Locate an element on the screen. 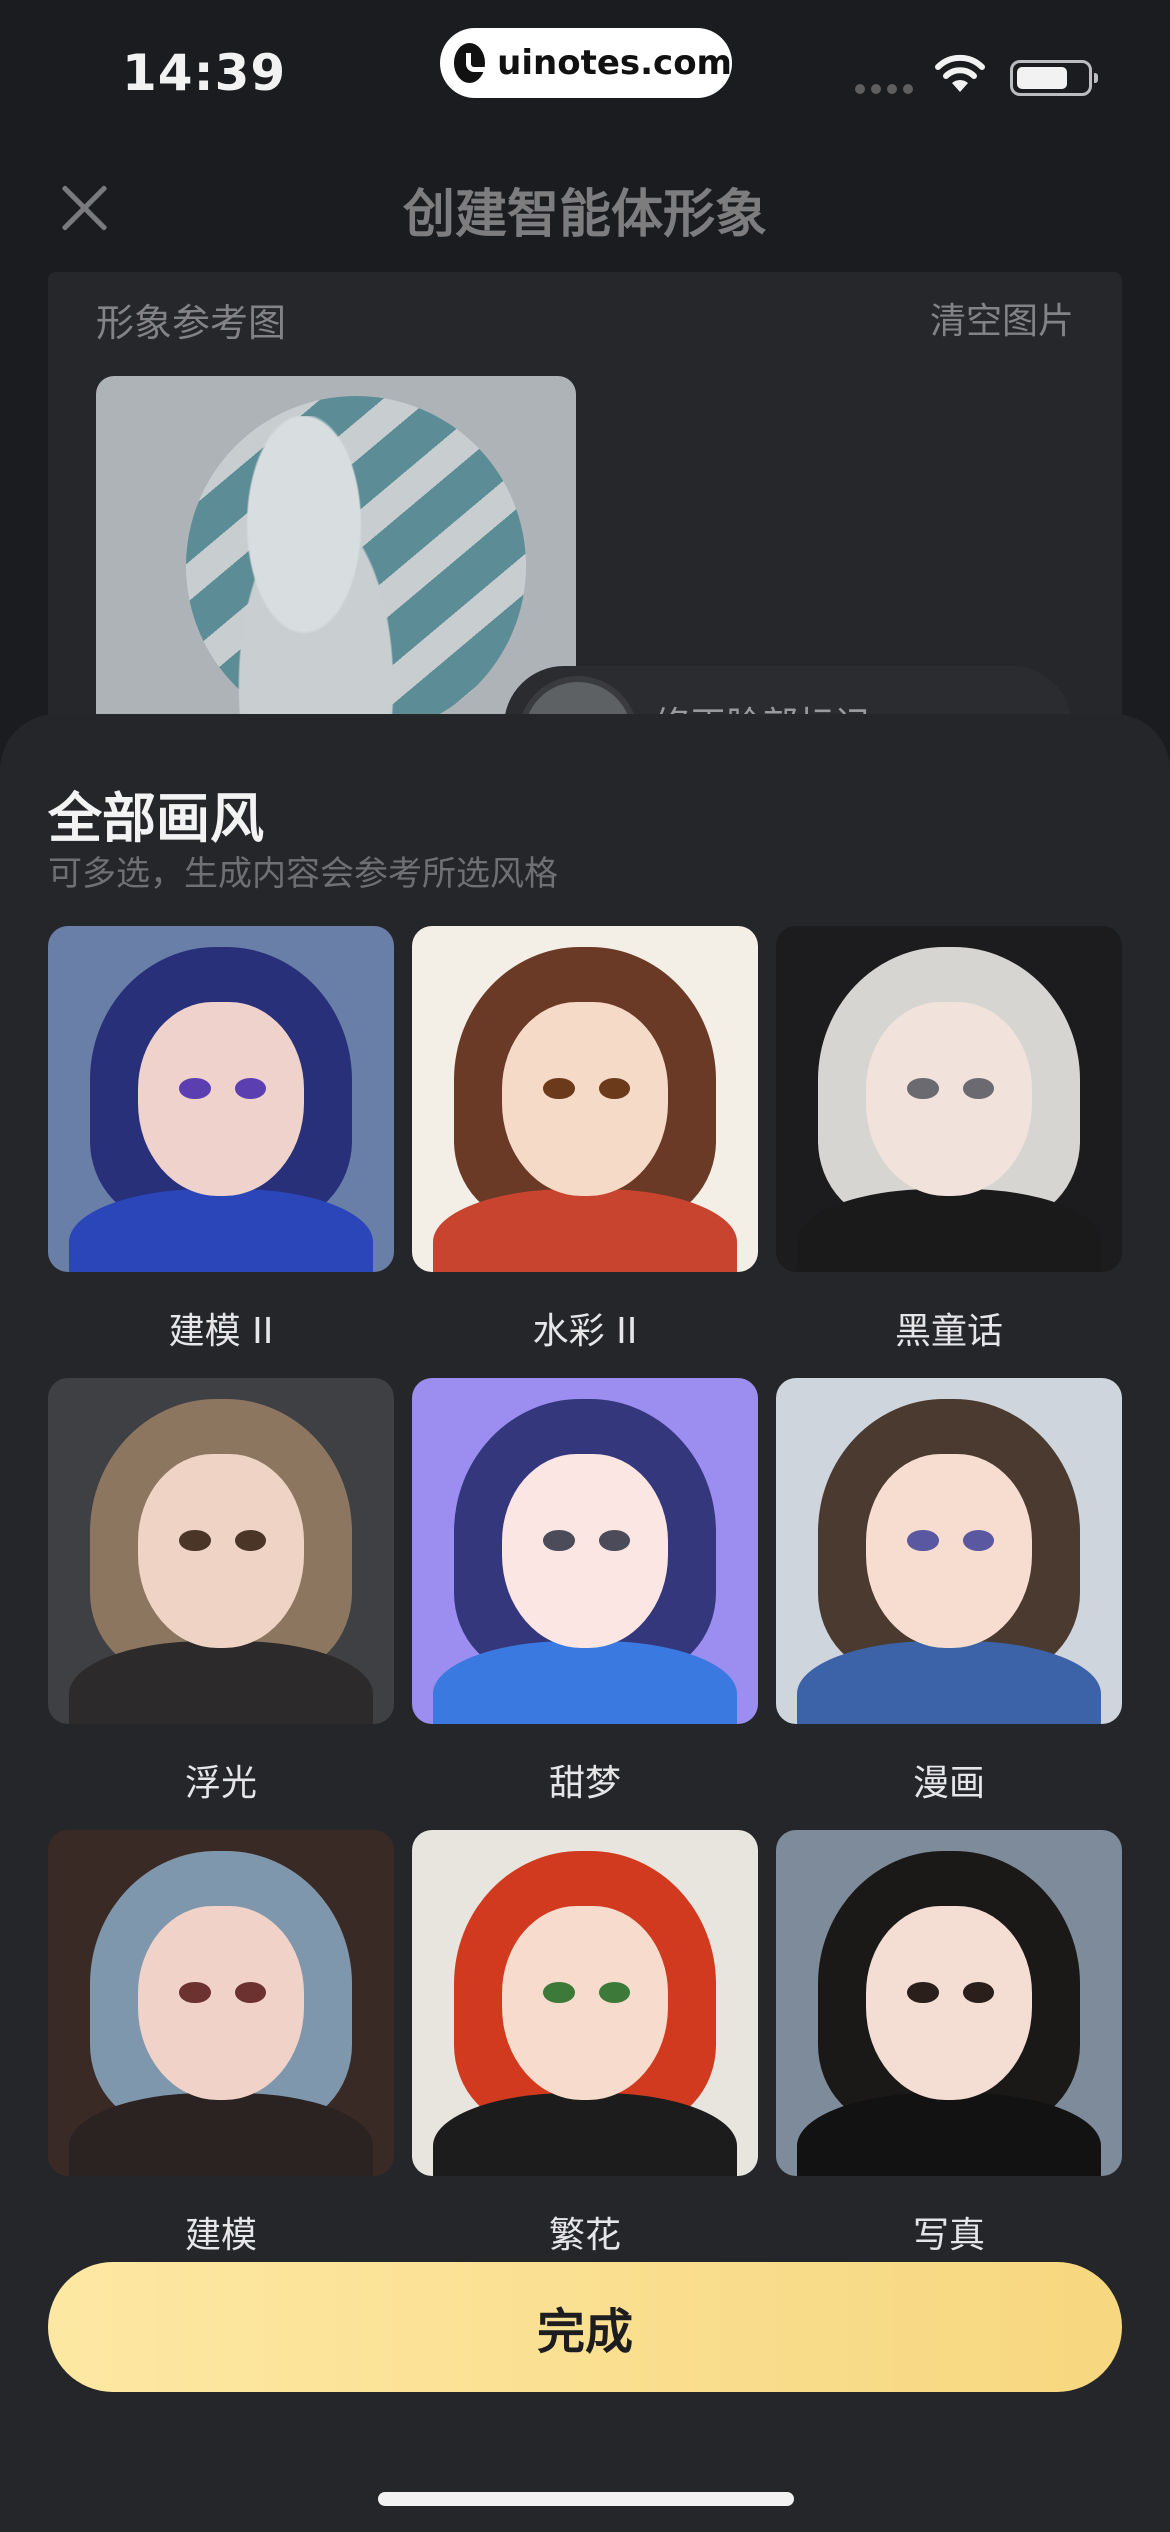  style-option: 水彩 II is located at coordinates (585, 1140).